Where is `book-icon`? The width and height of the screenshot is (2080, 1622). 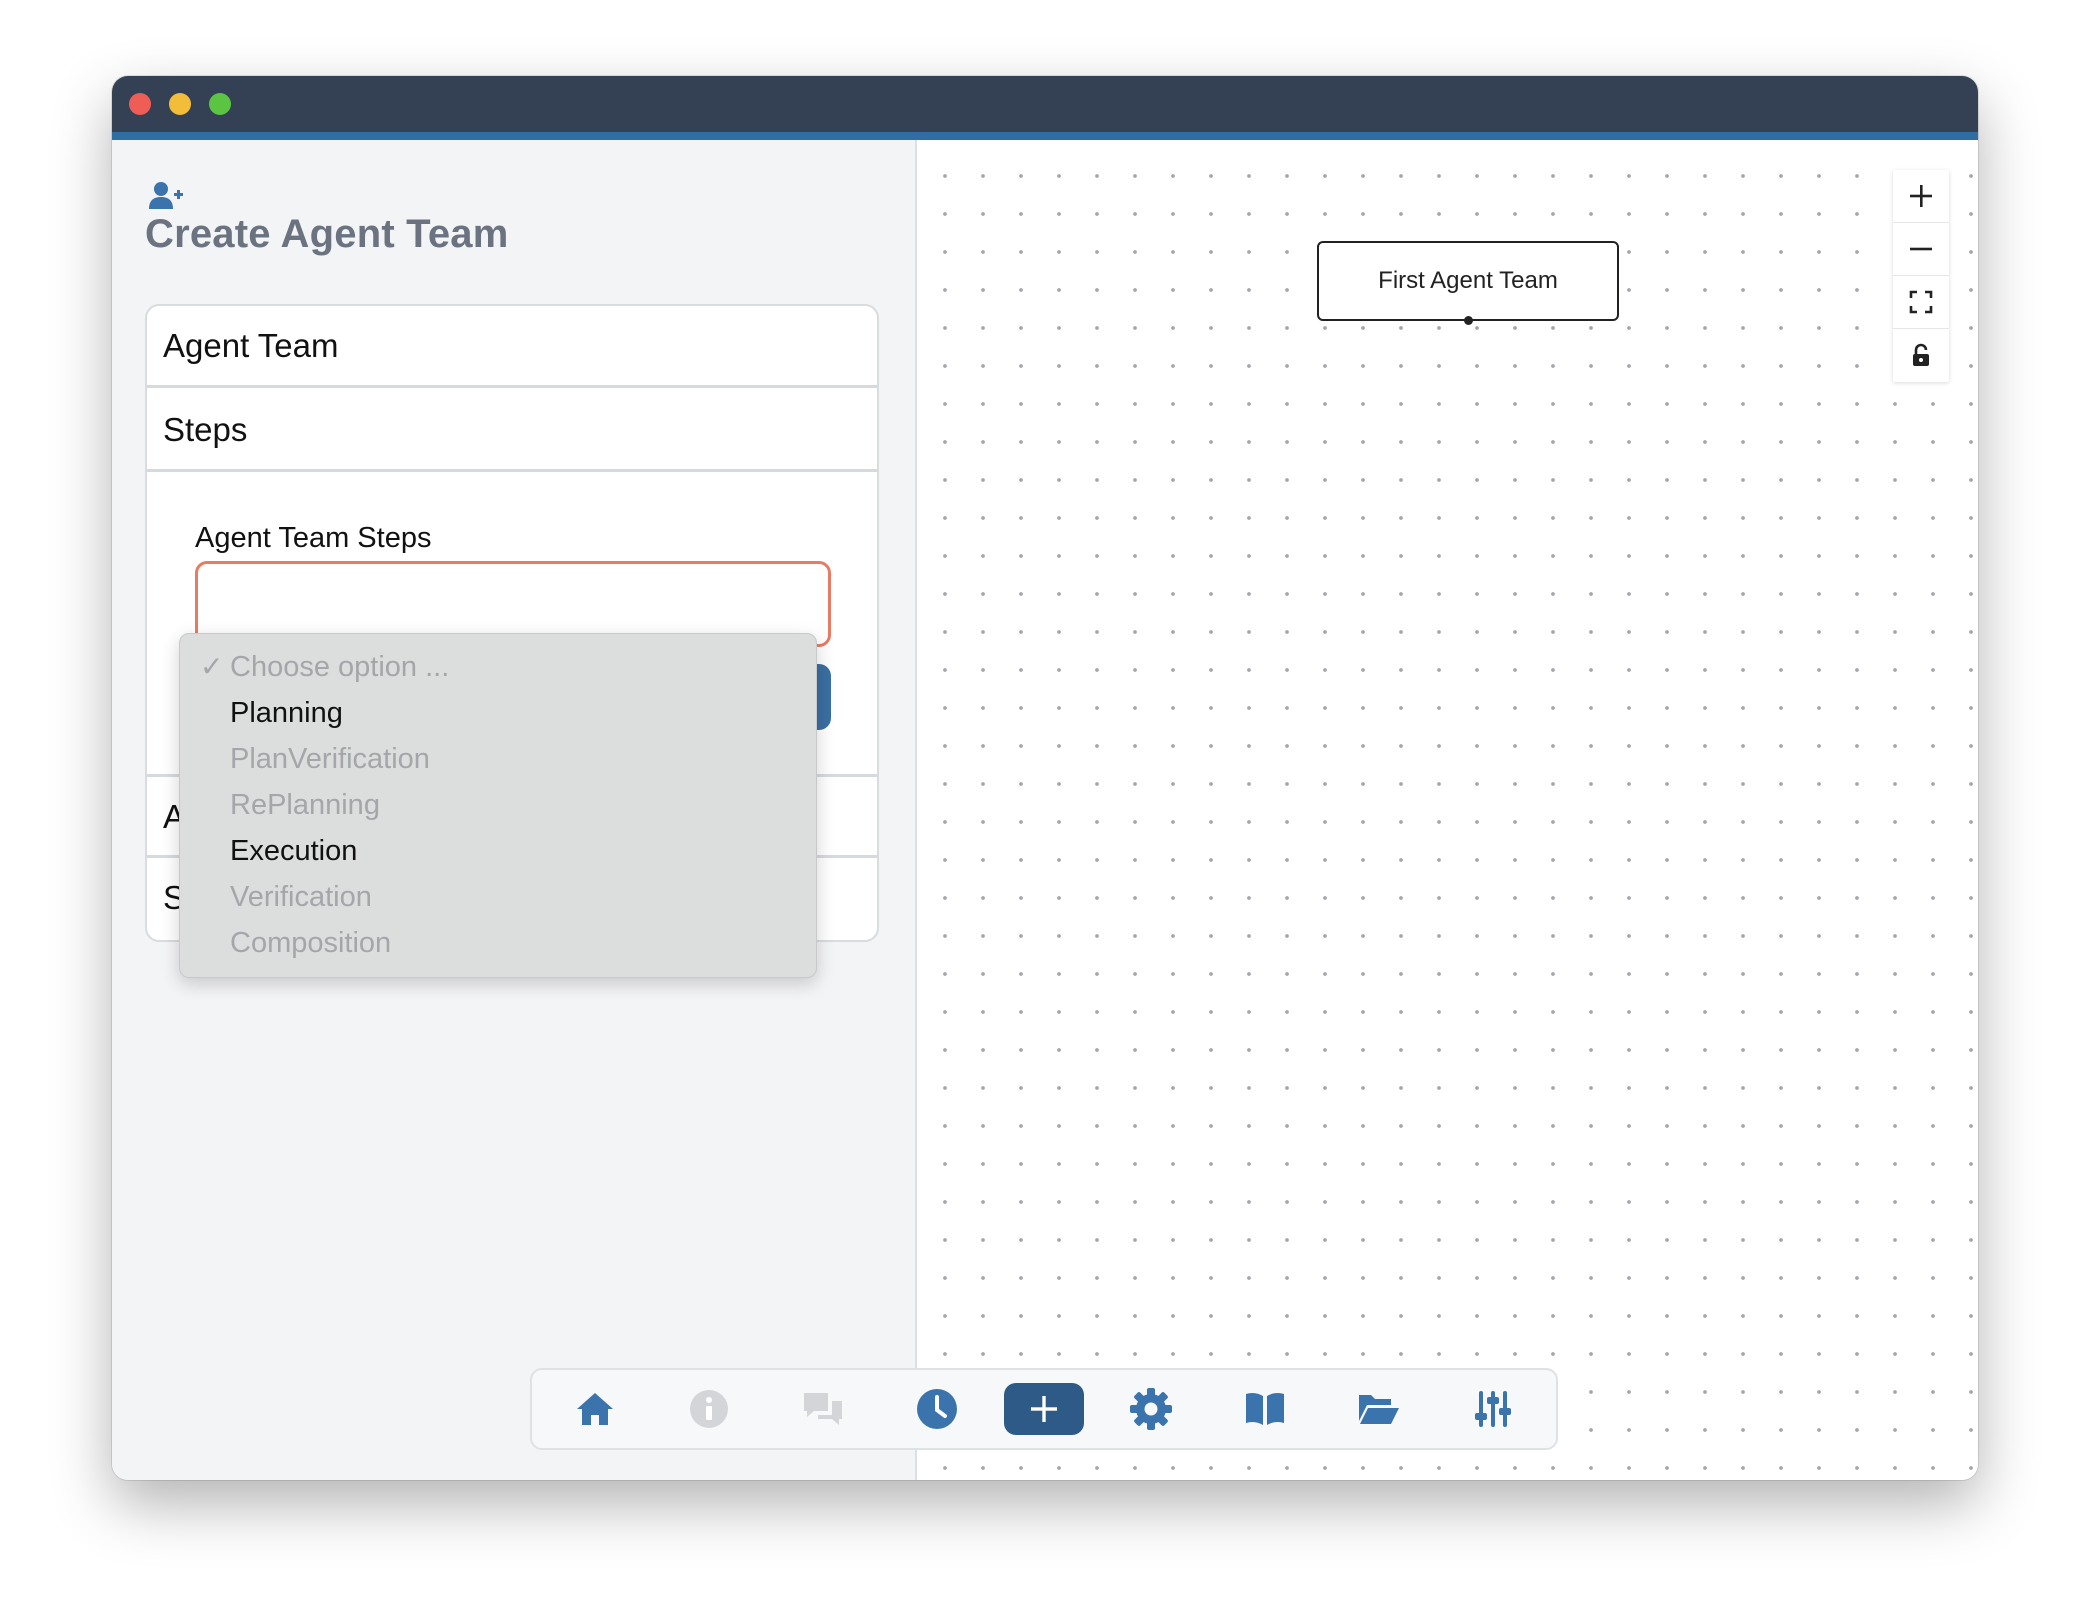
book-icon is located at coordinates (1265, 1408).